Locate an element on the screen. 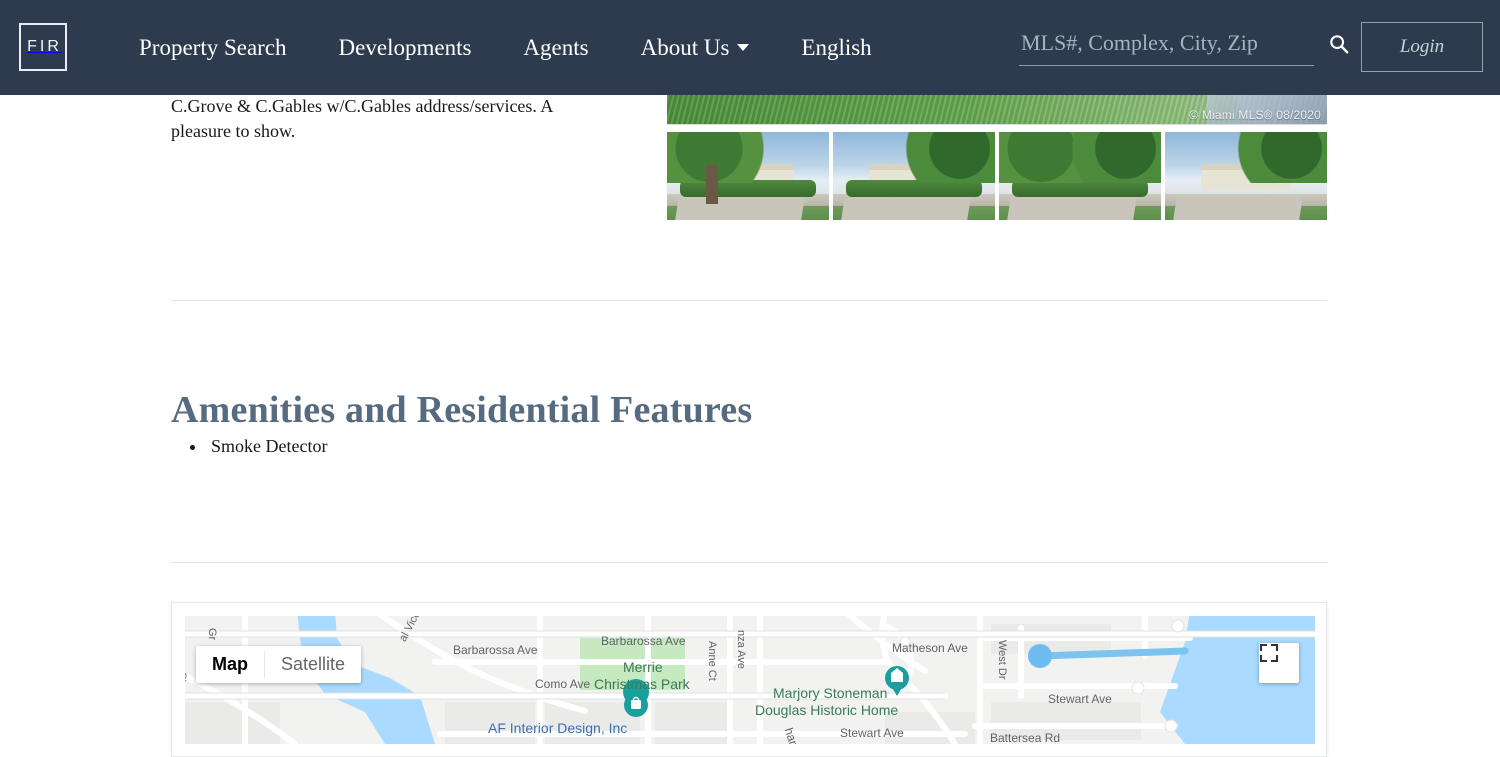 This screenshot has width=1500, height=757. logo-text: FIR is located at coordinates (44, 46).